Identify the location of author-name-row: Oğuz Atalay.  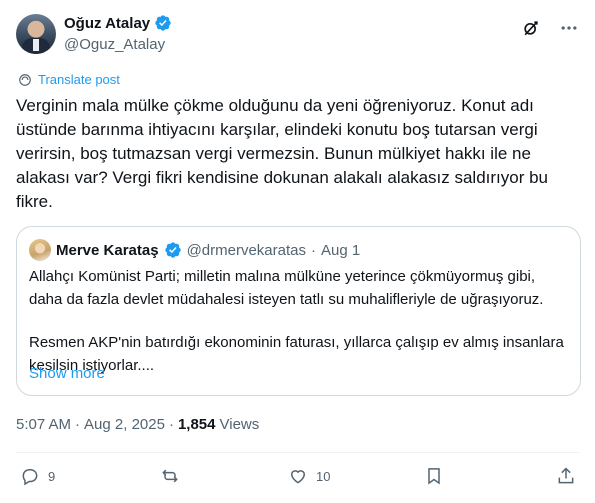
(118, 23).